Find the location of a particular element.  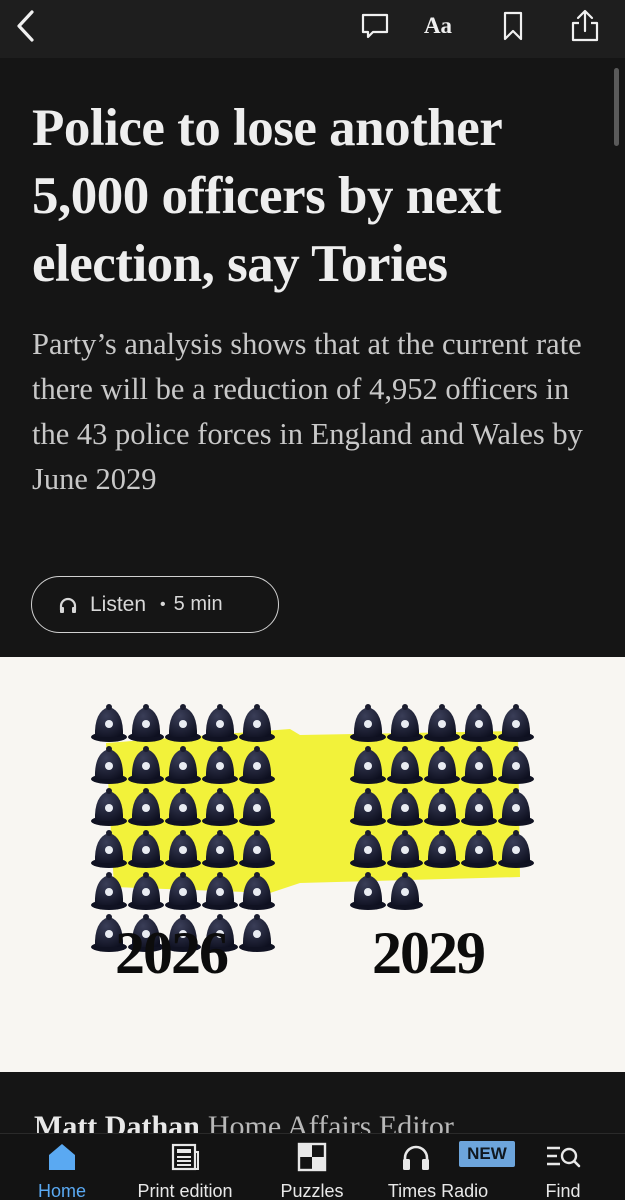

tab-puzzles-label: Puzzles is located at coordinates (312, 1190).